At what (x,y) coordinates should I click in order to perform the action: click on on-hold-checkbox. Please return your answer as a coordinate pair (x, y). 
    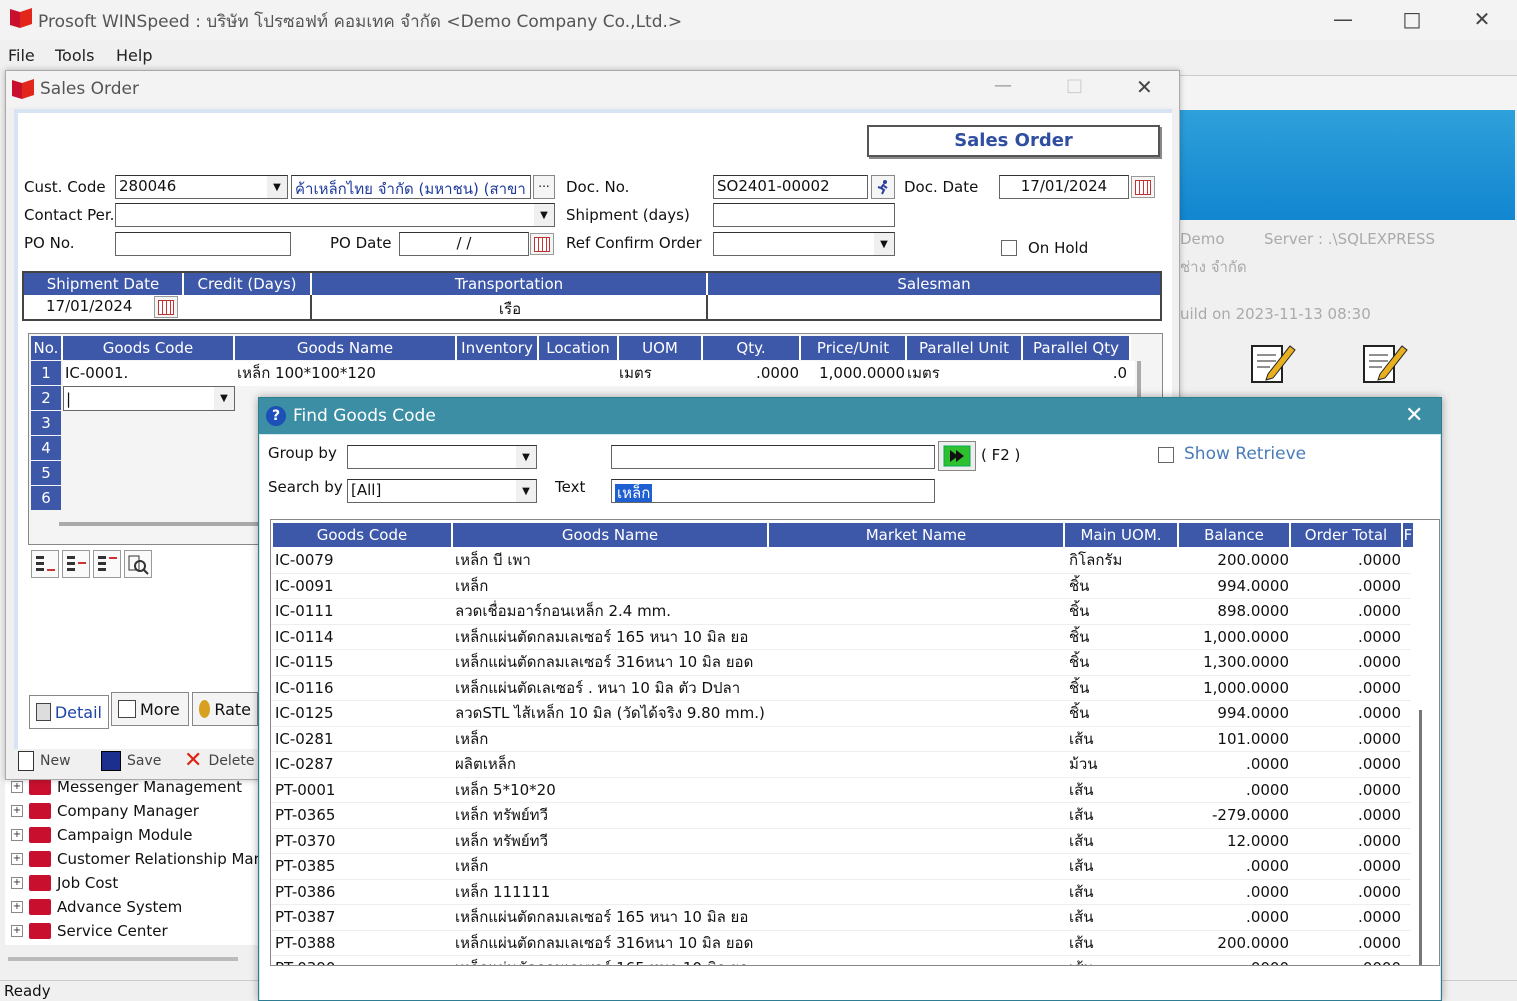
    Looking at the image, I should click on (1009, 248).